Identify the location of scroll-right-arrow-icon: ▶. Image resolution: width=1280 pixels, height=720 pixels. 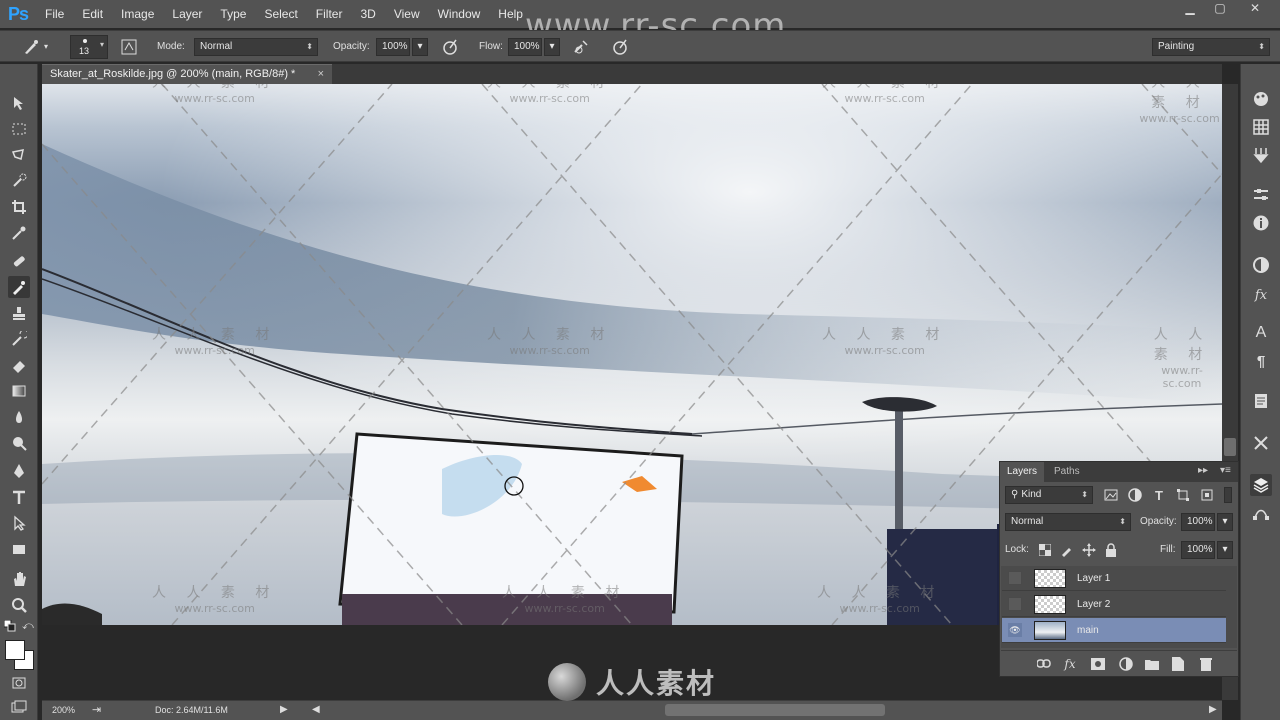
(1213, 709).